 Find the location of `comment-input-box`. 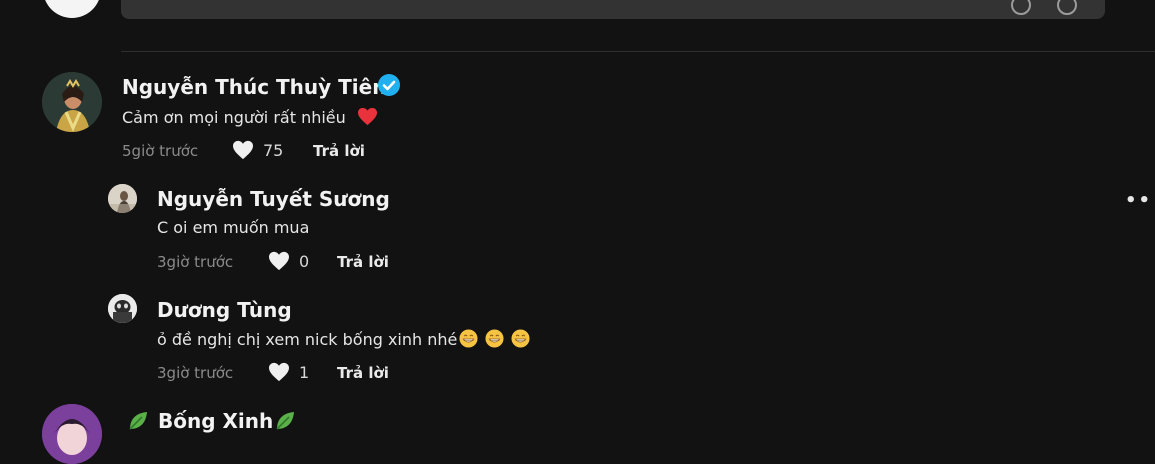

comment-input-box is located at coordinates (613, 9).